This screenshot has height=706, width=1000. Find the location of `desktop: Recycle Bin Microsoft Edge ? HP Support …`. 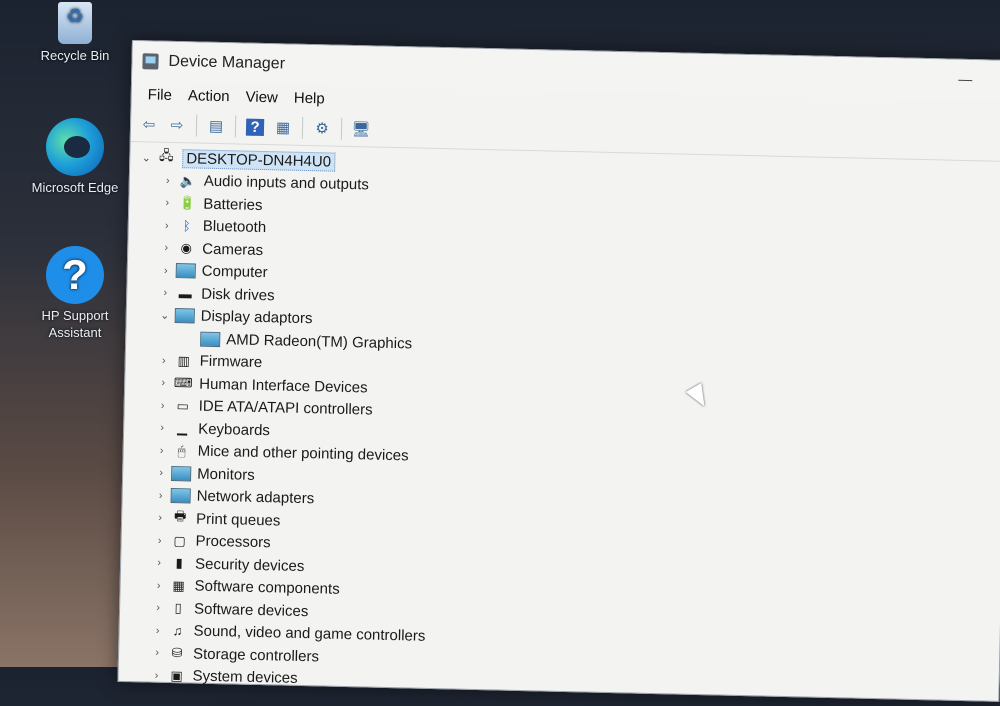

desktop: Recycle Bin Microsoft Edge ? HP Support … is located at coordinates (67, 333).